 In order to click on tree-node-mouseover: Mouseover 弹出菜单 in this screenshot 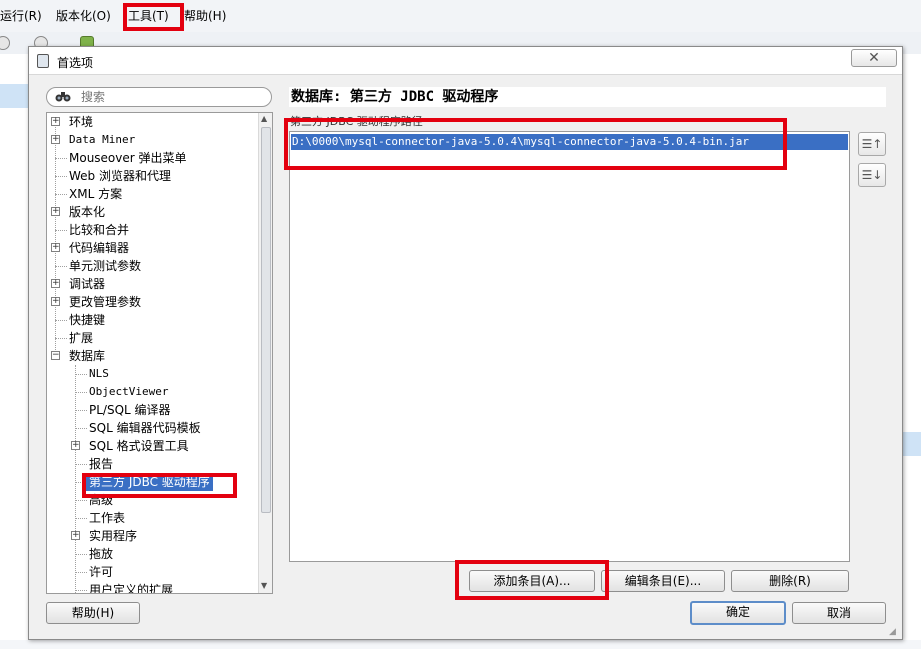, I will do `click(128, 158)`.